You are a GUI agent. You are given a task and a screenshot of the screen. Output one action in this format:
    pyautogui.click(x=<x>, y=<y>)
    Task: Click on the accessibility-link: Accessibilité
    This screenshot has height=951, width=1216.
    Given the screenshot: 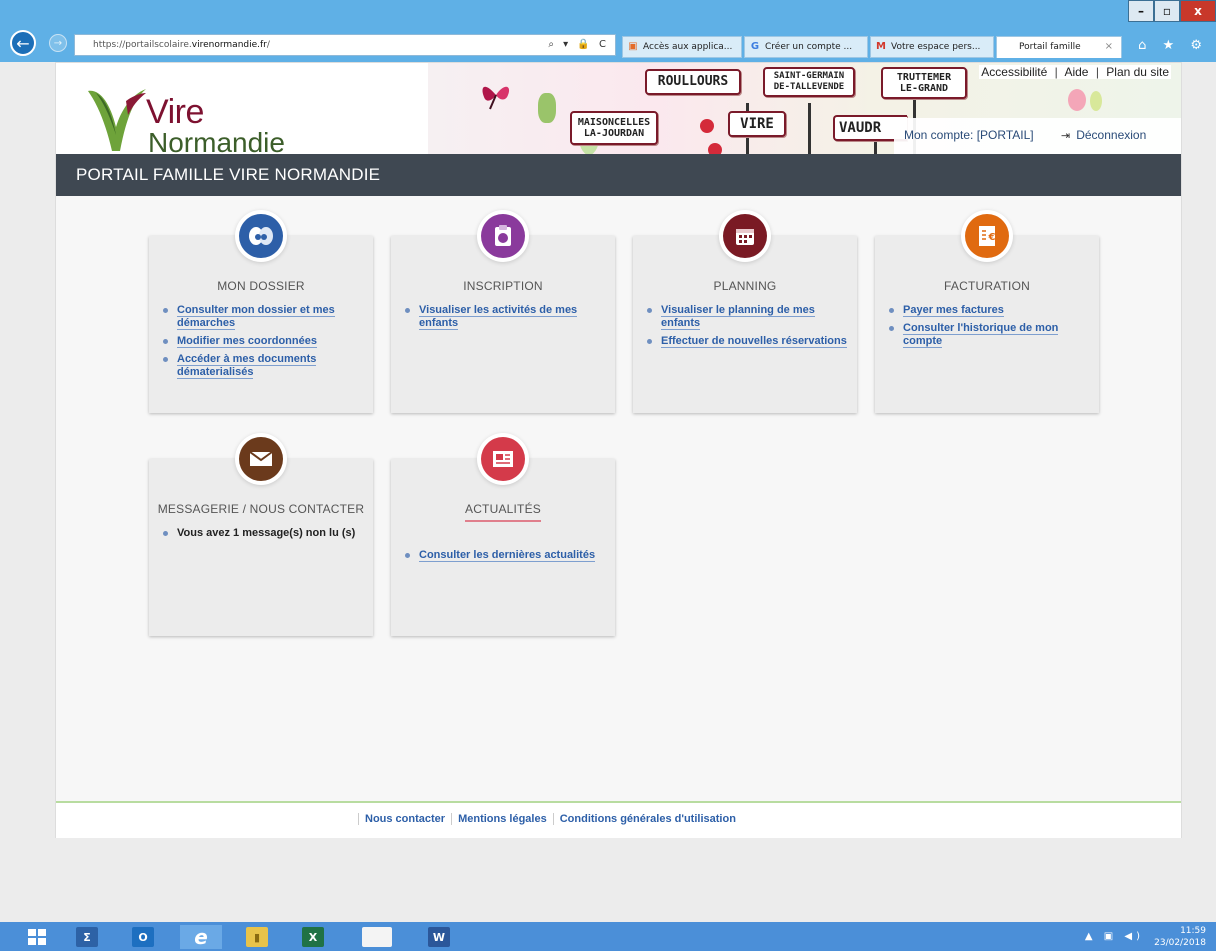 What is the action you would take?
    pyautogui.click(x=1014, y=72)
    